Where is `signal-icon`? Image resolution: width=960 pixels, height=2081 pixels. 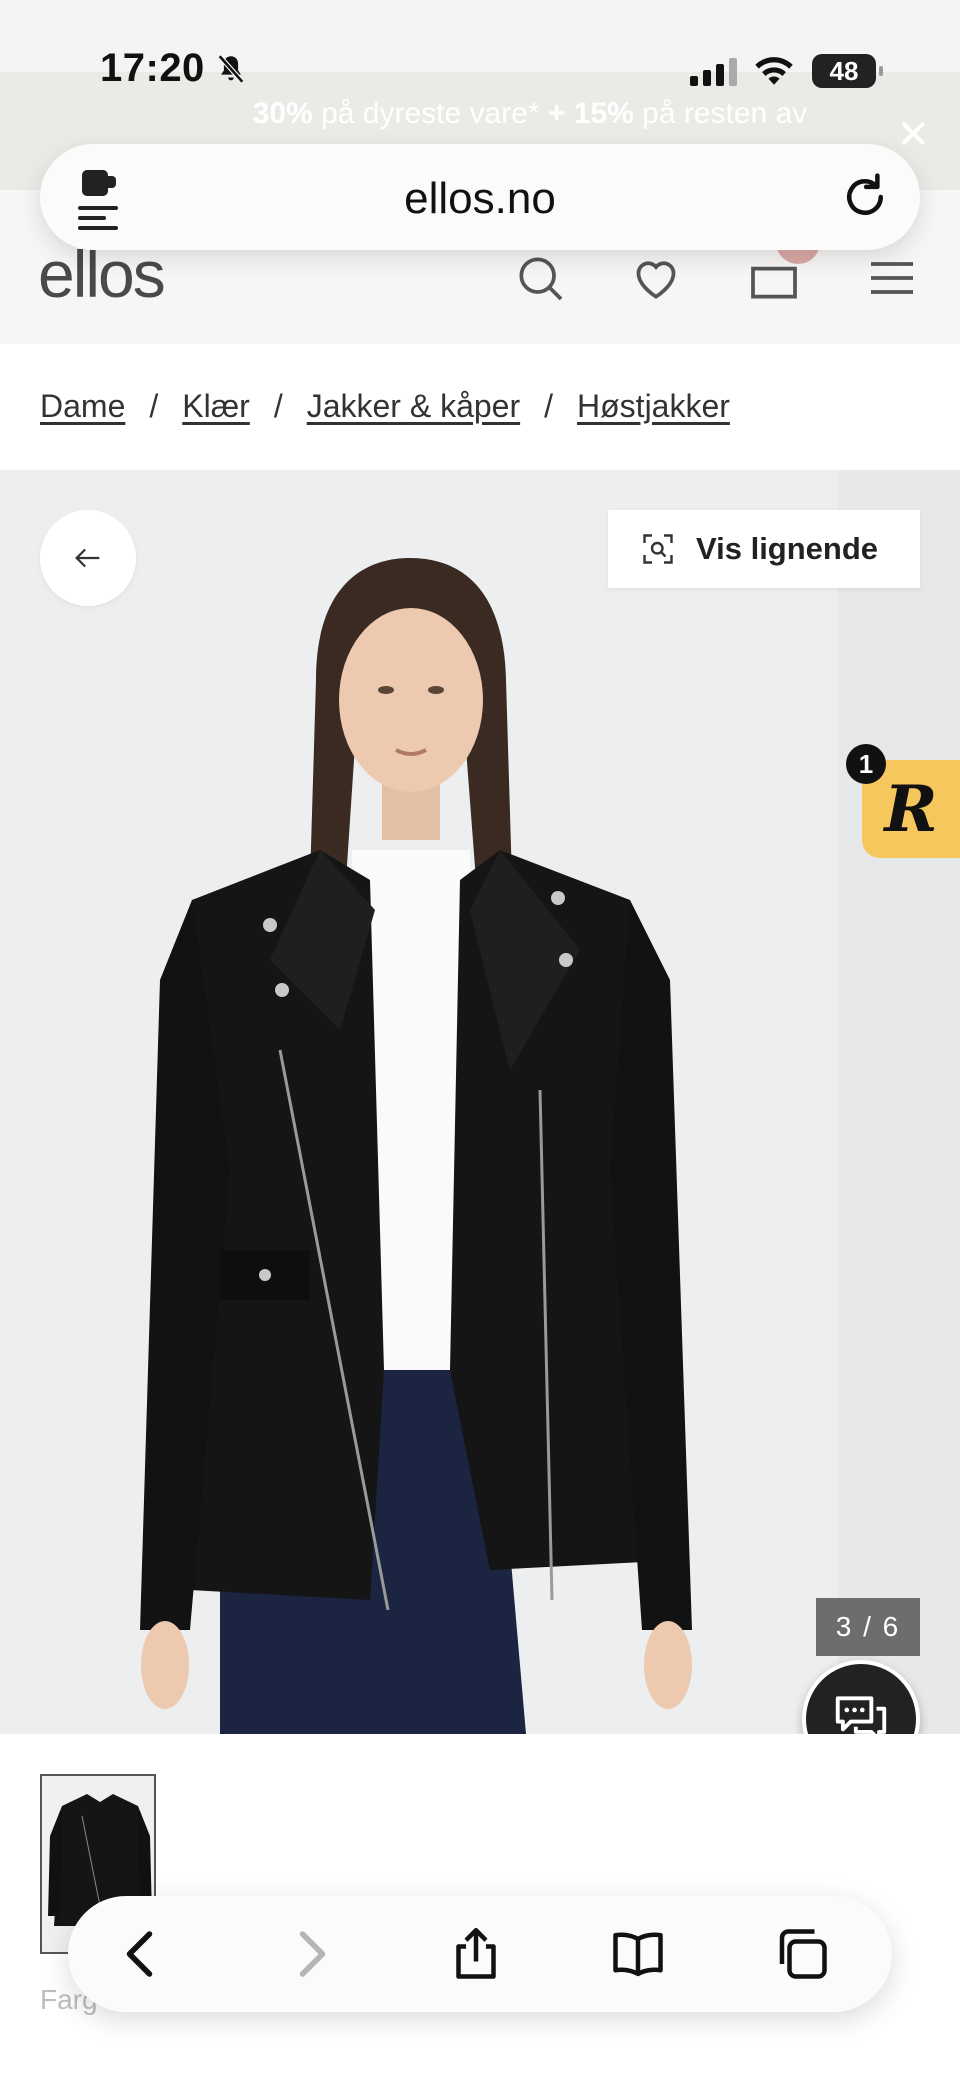 signal-icon is located at coordinates (713, 71).